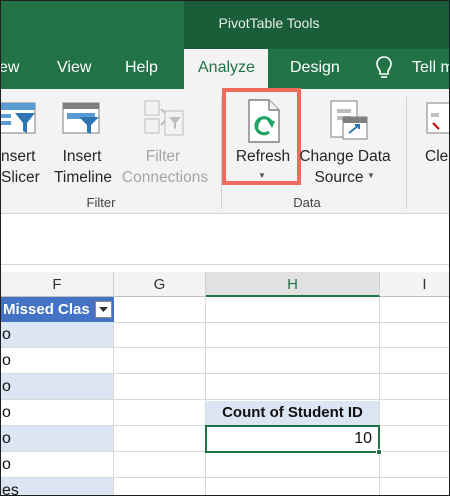 The width and height of the screenshot is (450, 496). What do you see at coordinates (225, 240) in the screenshot?
I see `formula-bar-area` at bounding box center [225, 240].